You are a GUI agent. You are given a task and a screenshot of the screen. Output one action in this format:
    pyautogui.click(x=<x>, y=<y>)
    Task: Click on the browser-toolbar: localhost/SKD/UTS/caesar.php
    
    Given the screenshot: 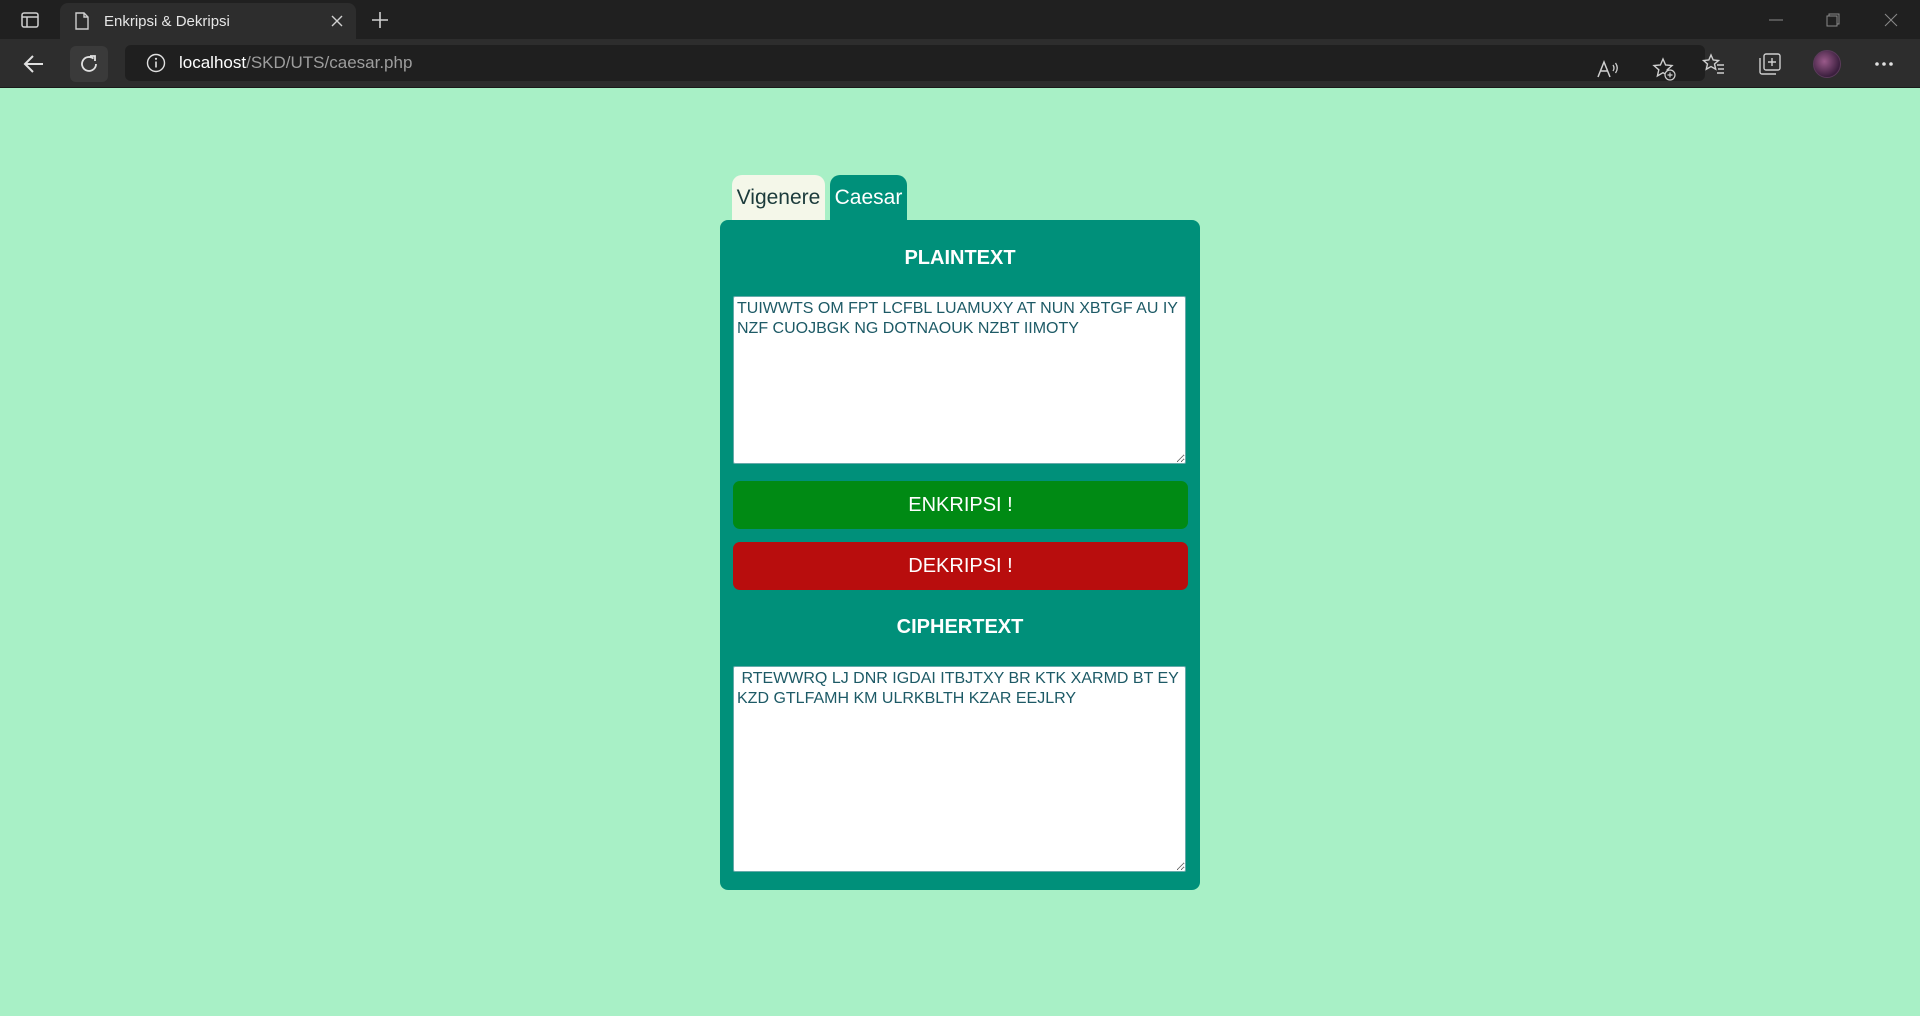 What is the action you would take?
    pyautogui.click(x=960, y=63)
    